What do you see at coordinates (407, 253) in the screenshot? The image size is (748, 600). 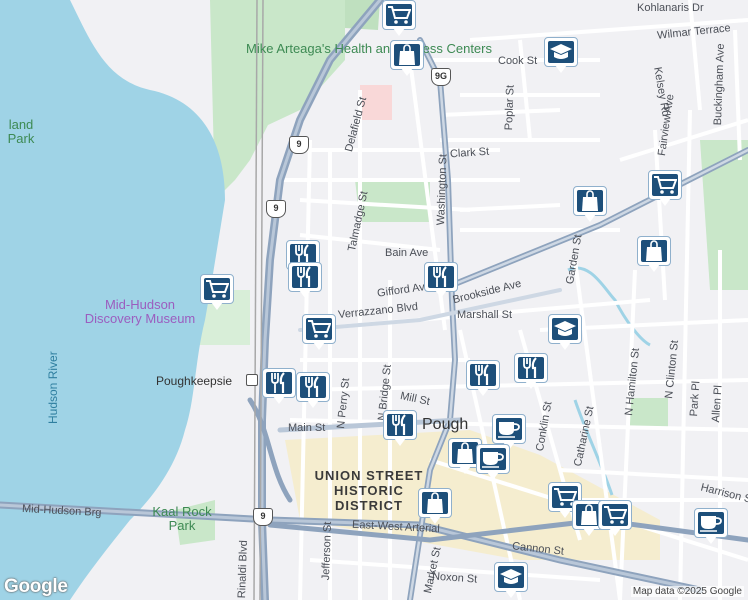 I see `street-label: Bain Ave` at bounding box center [407, 253].